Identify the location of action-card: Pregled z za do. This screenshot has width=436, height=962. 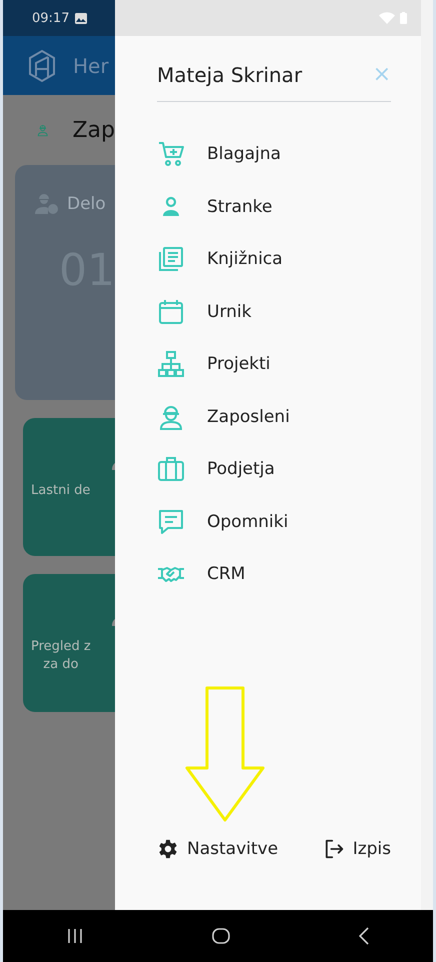
(69, 643).